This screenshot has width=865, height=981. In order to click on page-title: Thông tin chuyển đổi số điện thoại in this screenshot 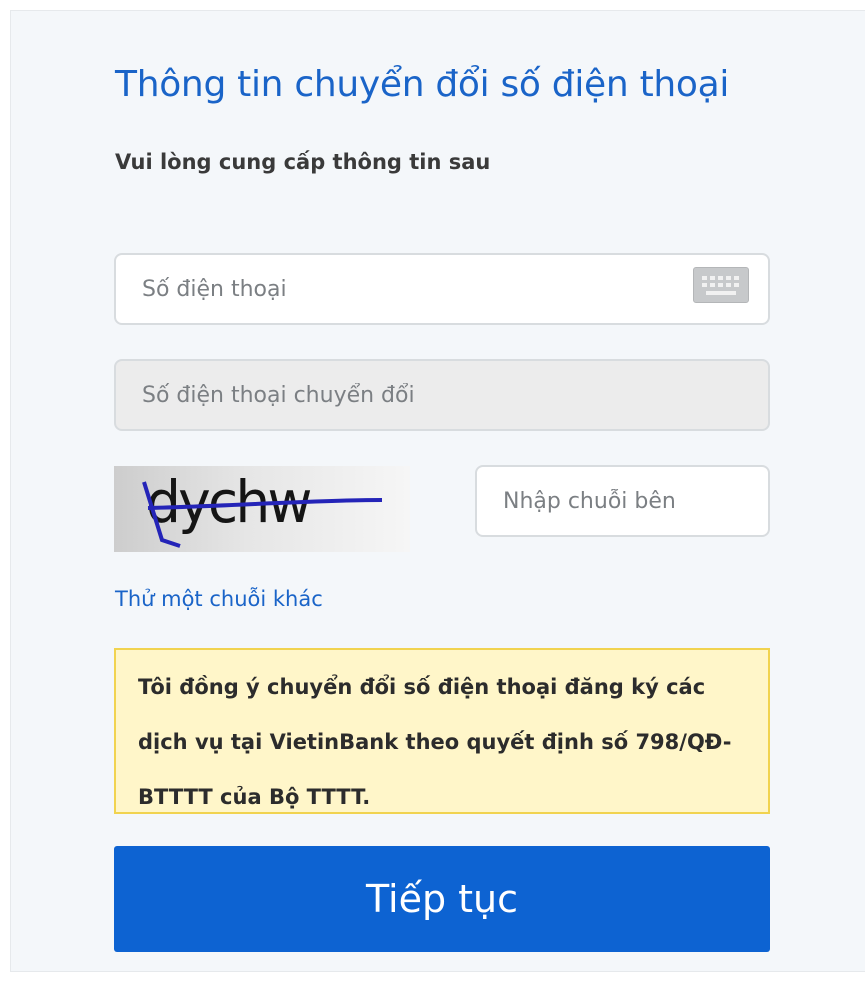, I will do `click(422, 84)`.